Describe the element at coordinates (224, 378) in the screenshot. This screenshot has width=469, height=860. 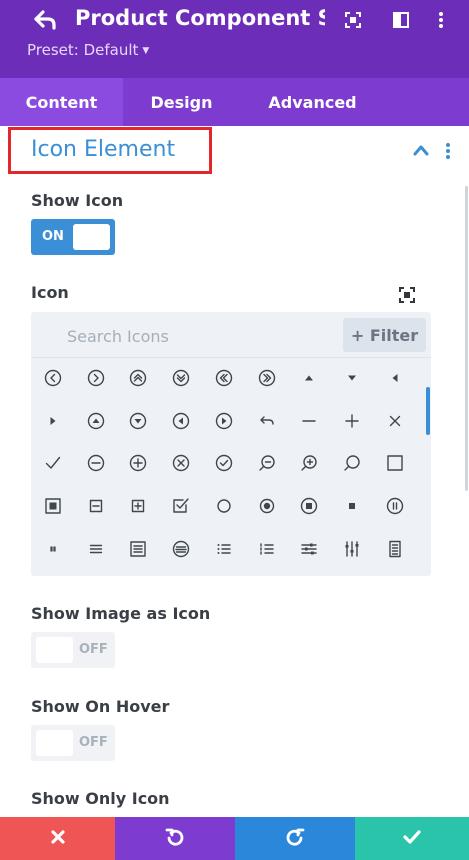
I see `circle-double-left-icon` at that location.